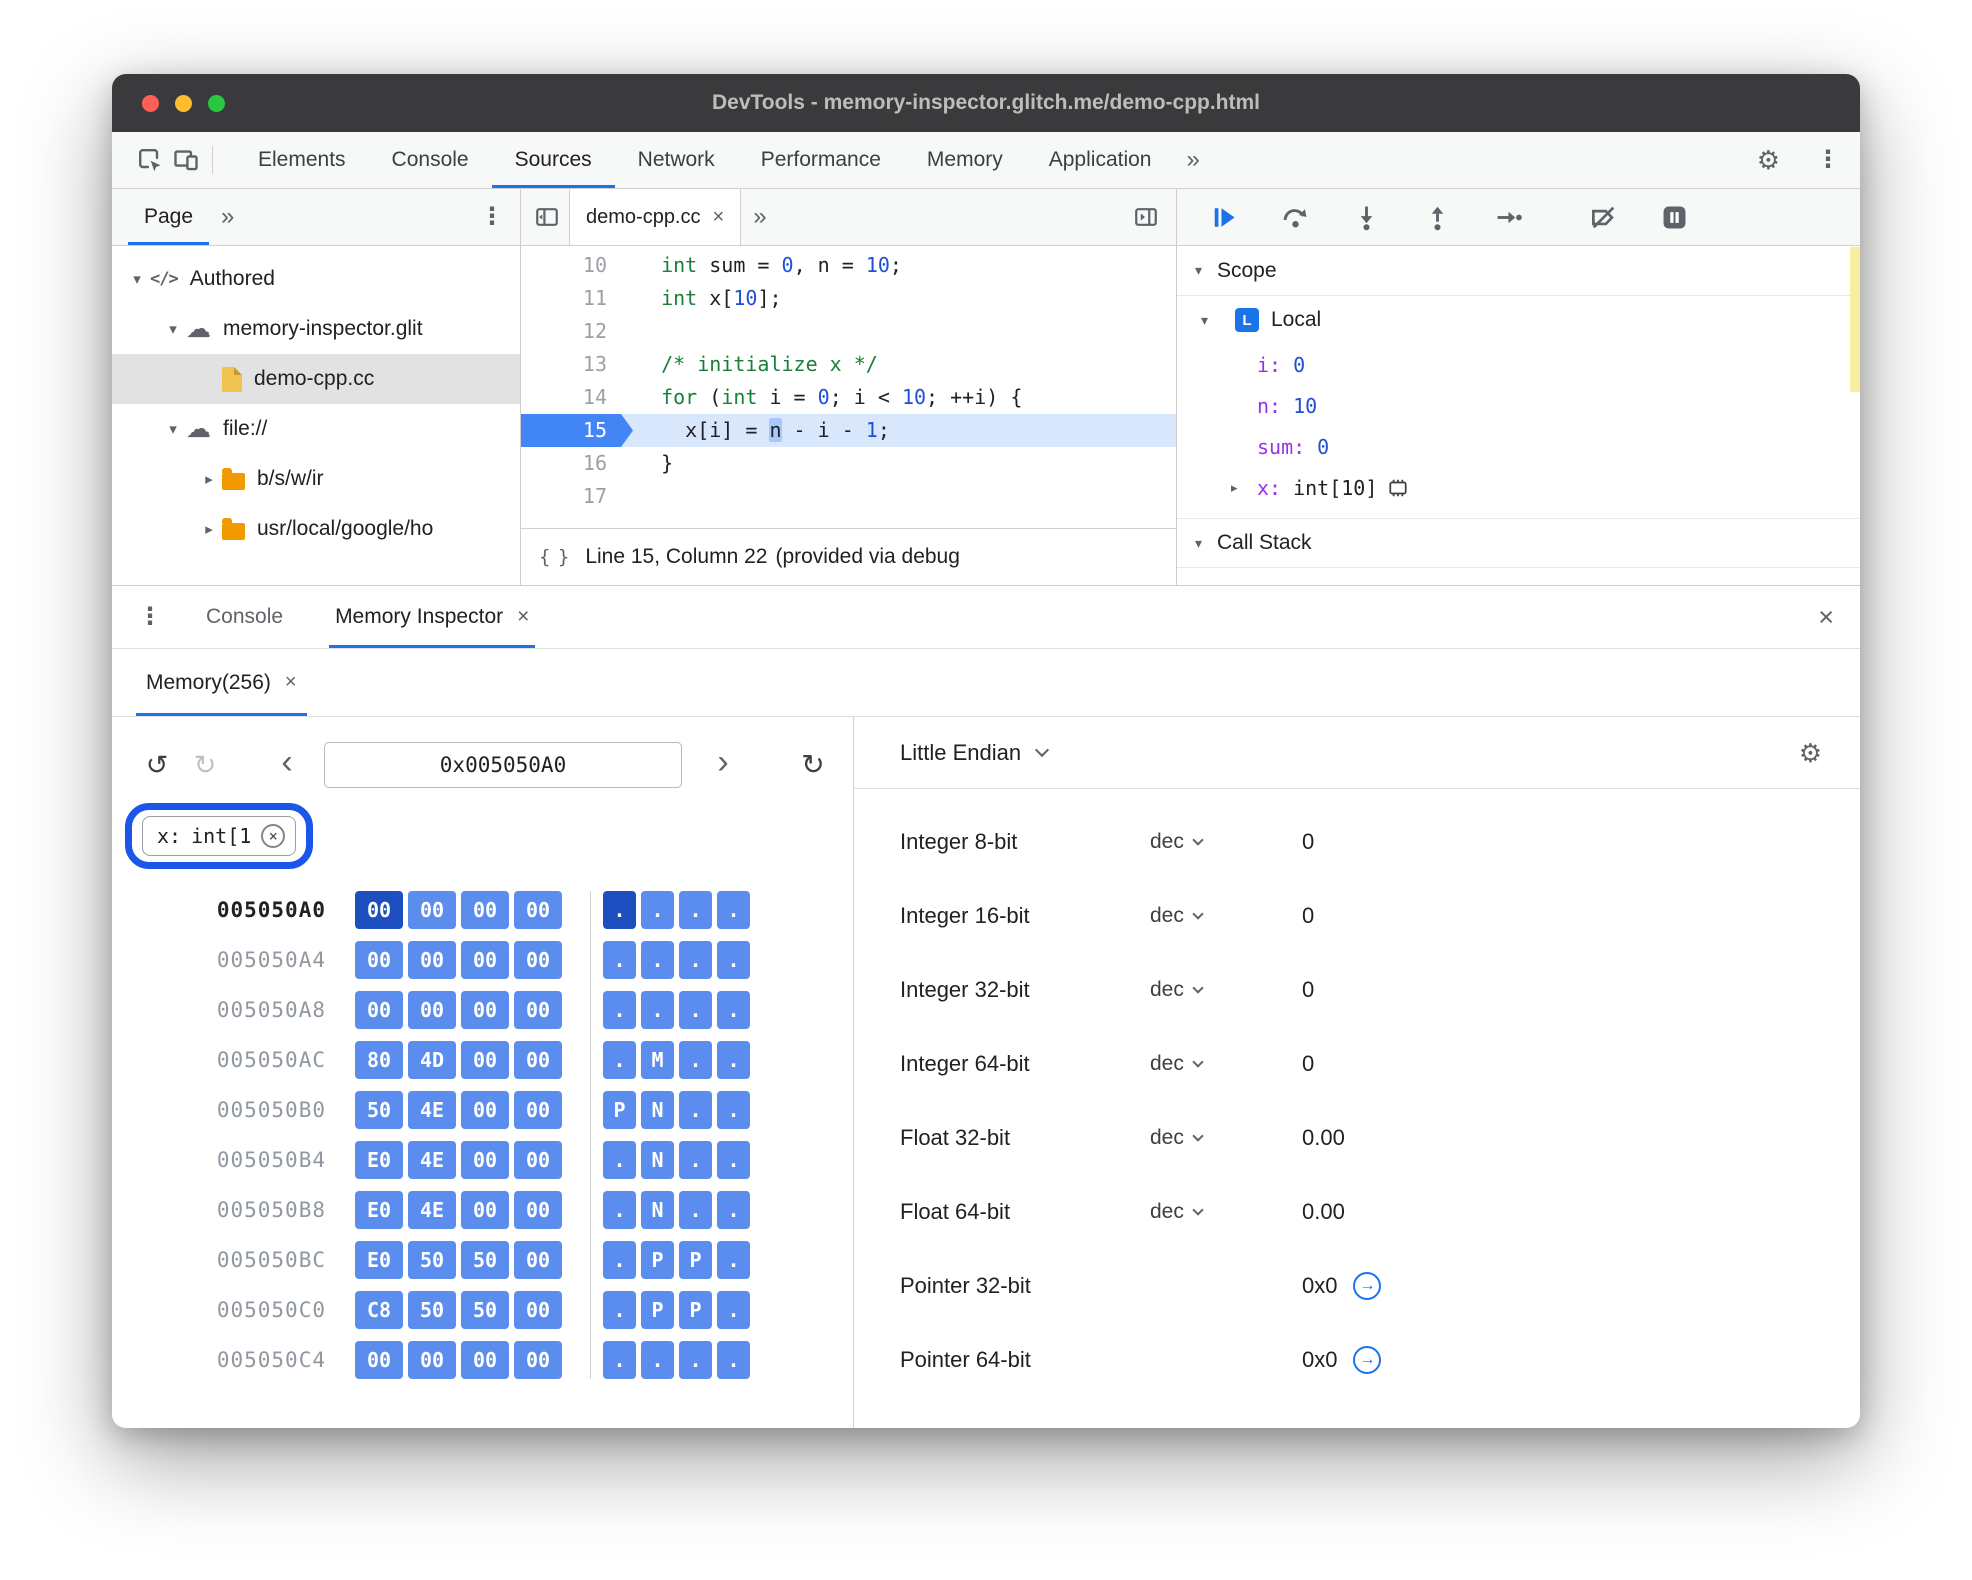  What do you see at coordinates (571, 364) in the screenshot?
I see `line-number: 13` at bounding box center [571, 364].